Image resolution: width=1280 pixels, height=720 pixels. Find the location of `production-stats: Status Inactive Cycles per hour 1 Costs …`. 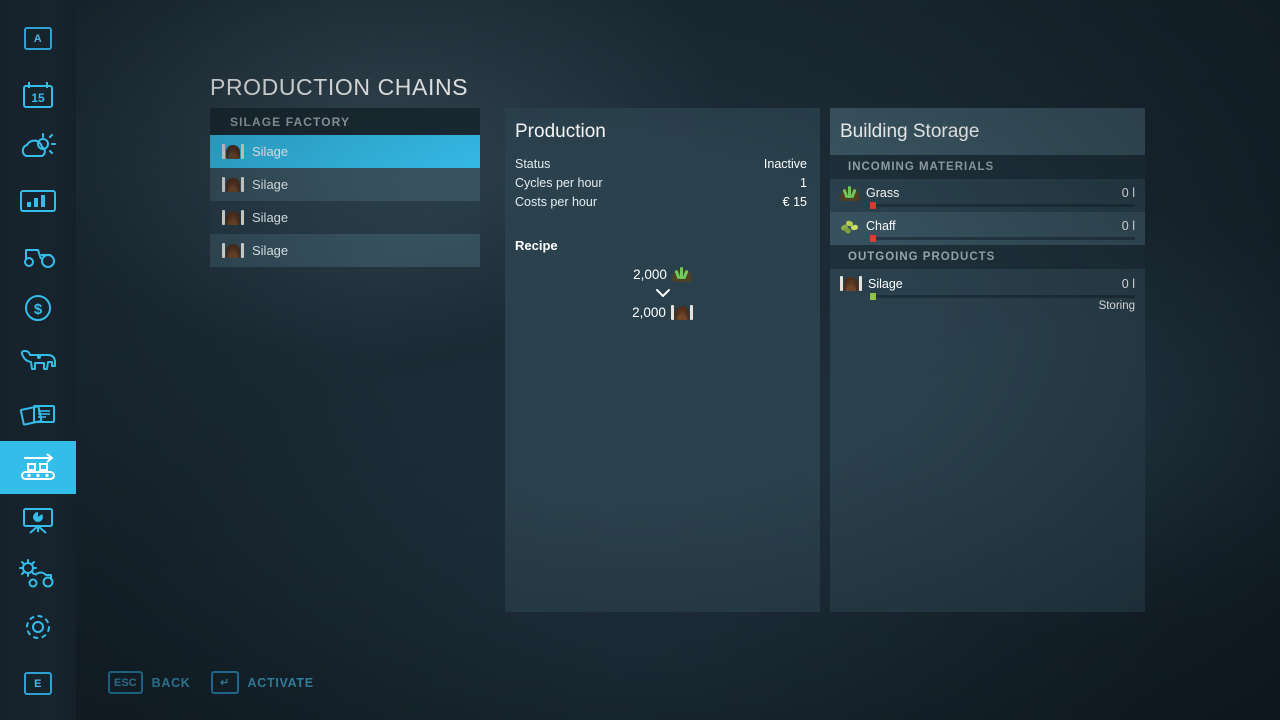

production-stats: Status Inactive Cycles per hour 1 Costs … is located at coordinates (662, 183).